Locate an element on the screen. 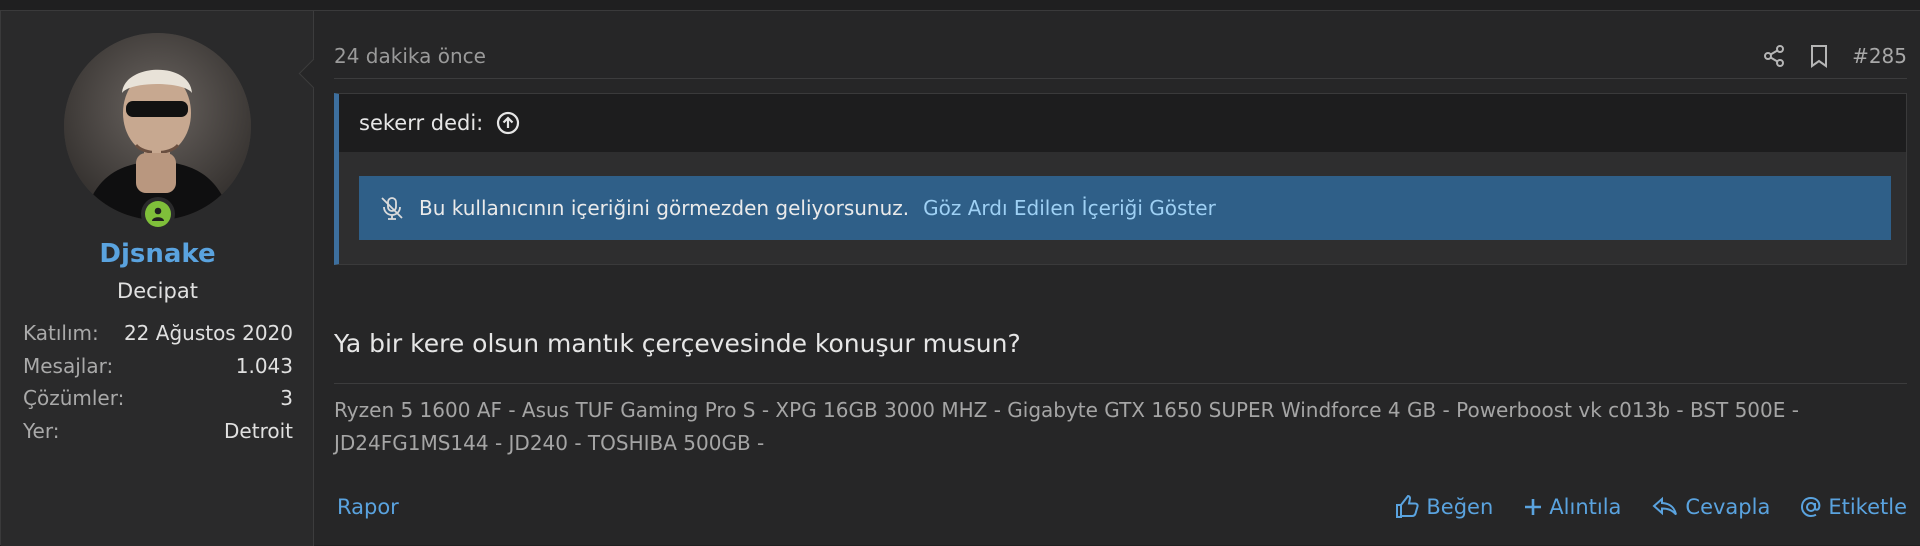 Image resolution: width=1920 pixels, height=546 pixels. thumbs-up-icon is located at coordinates (1407, 506).